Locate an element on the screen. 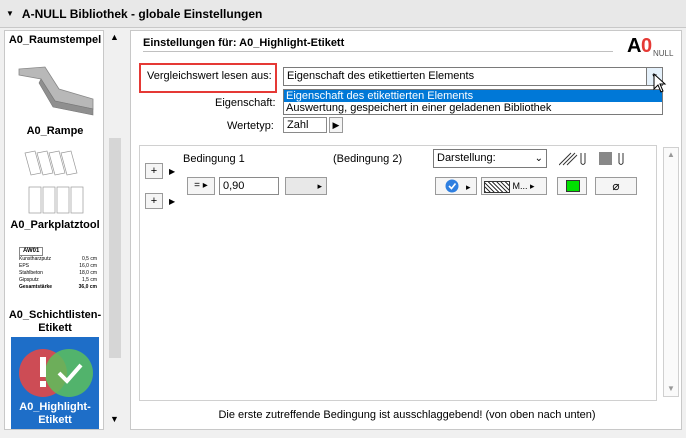 This screenshot has width=686, height=438. schicht-row-label: Kunstharzputz is located at coordinates (35, 259).